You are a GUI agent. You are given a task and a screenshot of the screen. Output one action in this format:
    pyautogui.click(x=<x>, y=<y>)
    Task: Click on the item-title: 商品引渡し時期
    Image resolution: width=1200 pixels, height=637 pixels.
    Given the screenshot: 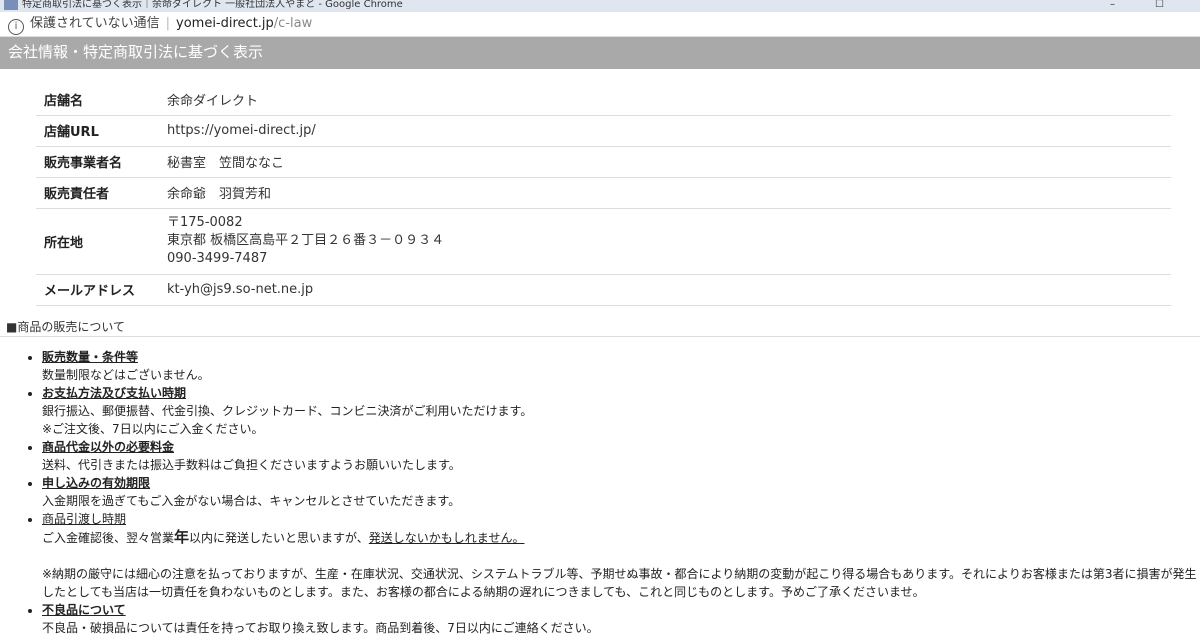 What is the action you would take?
    pyautogui.click(x=84, y=519)
    